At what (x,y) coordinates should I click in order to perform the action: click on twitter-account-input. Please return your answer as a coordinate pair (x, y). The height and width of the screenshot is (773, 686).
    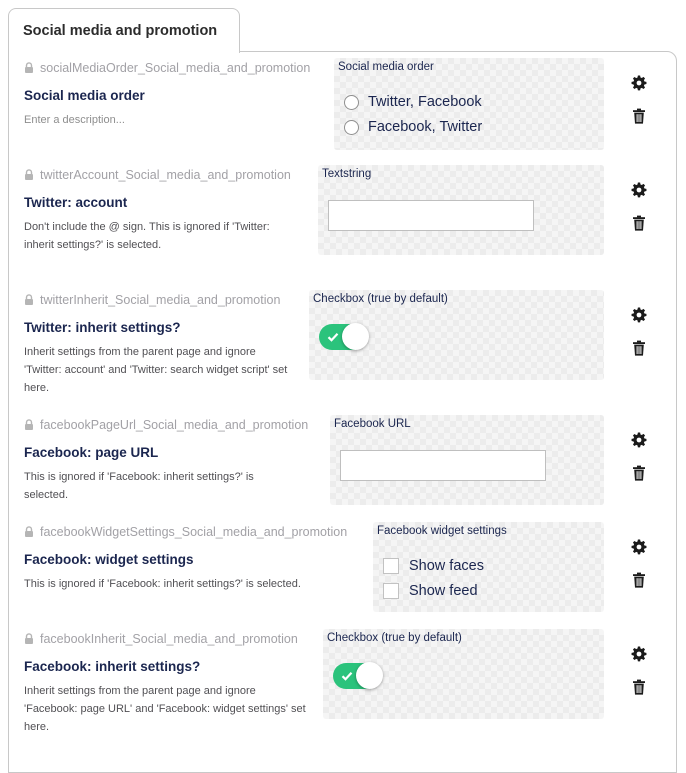
    Looking at the image, I should click on (431, 215).